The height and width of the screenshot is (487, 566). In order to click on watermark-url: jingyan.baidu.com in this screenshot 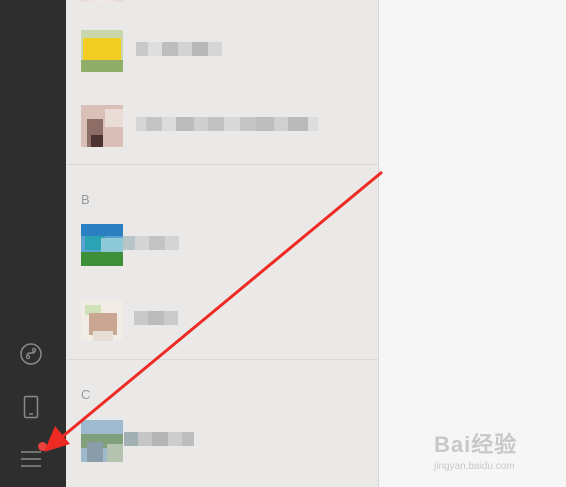, I will do `click(474, 466)`.